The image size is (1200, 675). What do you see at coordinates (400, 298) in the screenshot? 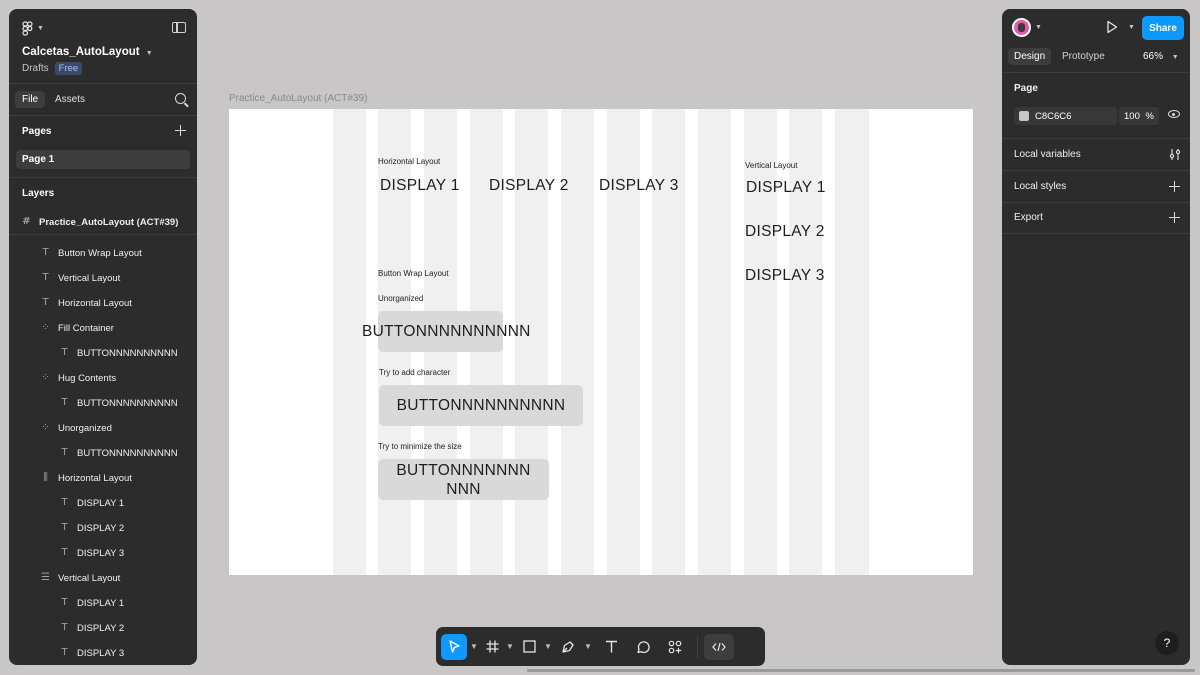
I see `unorganized-label: Unorganized` at bounding box center [400, 298].